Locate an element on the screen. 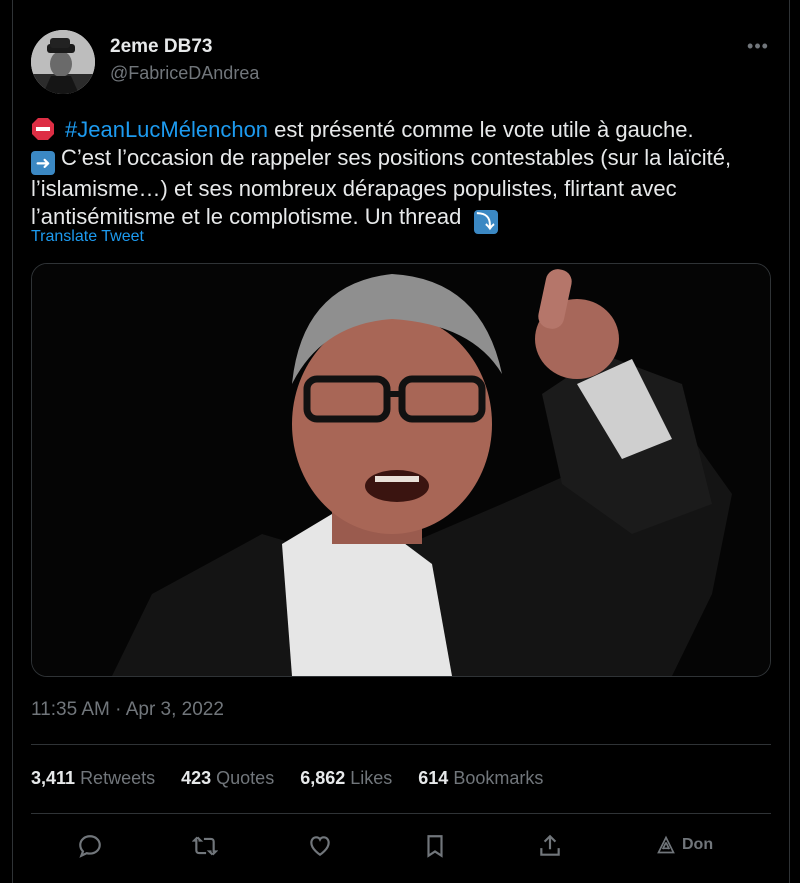  bookmark-icon is located at coordinates (435, 846).